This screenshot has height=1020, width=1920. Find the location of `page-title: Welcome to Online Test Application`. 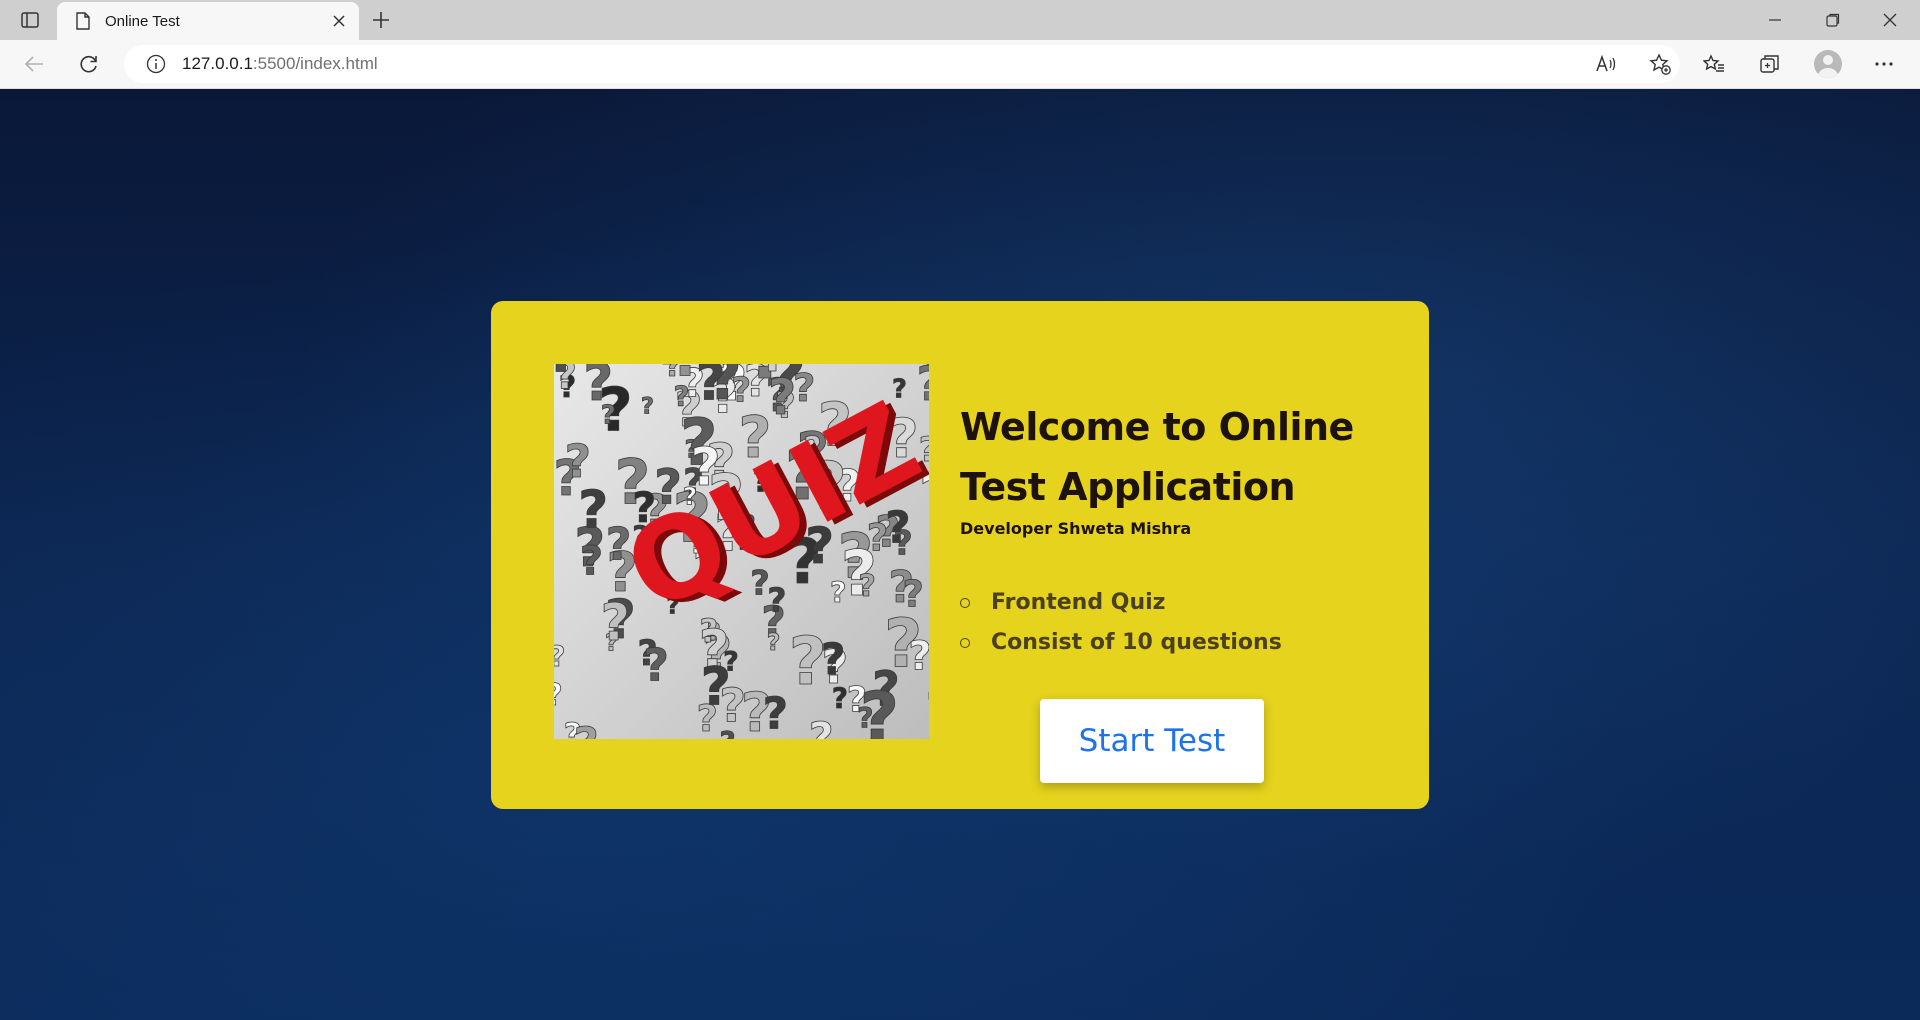

page-title: Welcome to Online Test Application is located at coordinates (1157, 457).